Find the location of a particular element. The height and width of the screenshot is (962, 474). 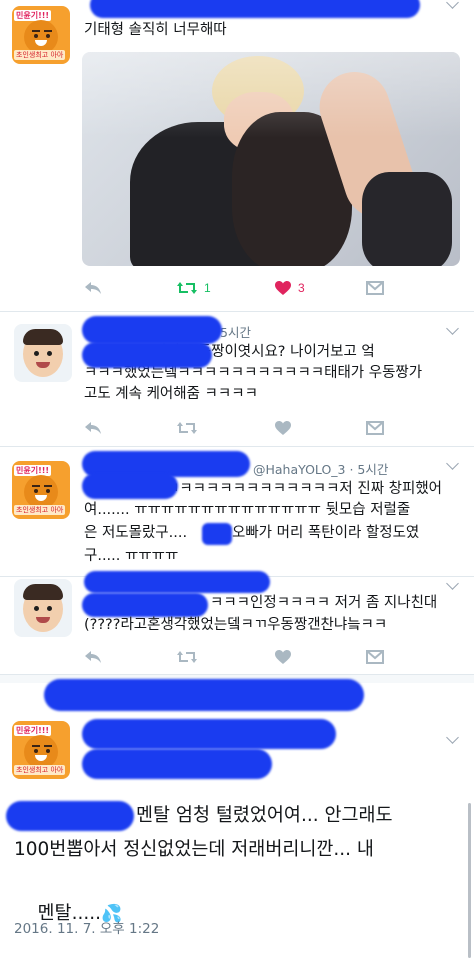

tweet-text-line: ㅋㅋㅋ인정ㅋㅋㅋㅋ 저거 좀 지나친대 is located at coordinates (324, 603).